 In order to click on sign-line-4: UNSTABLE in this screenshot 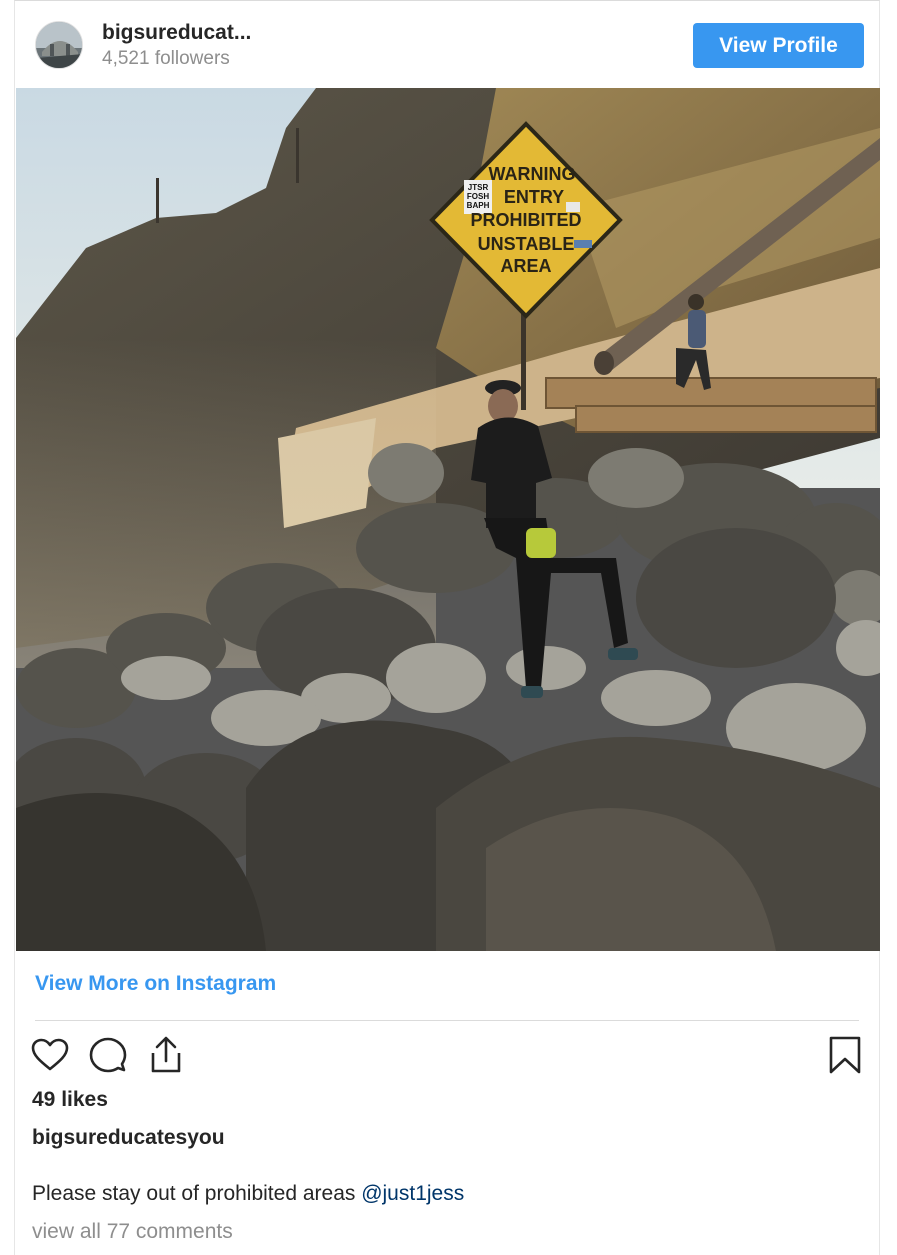, I will do `click(526, 244)`.